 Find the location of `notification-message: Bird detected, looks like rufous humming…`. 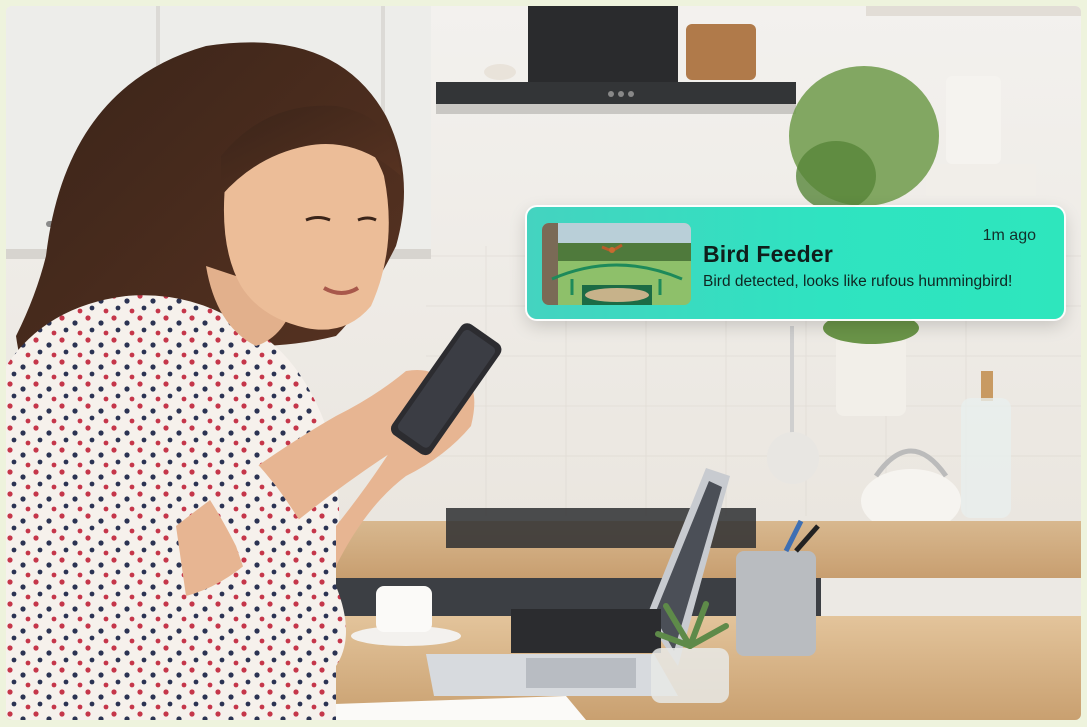

notification-message: Bird detected, looks like rufous humming… is located at coordinates (858, 281).